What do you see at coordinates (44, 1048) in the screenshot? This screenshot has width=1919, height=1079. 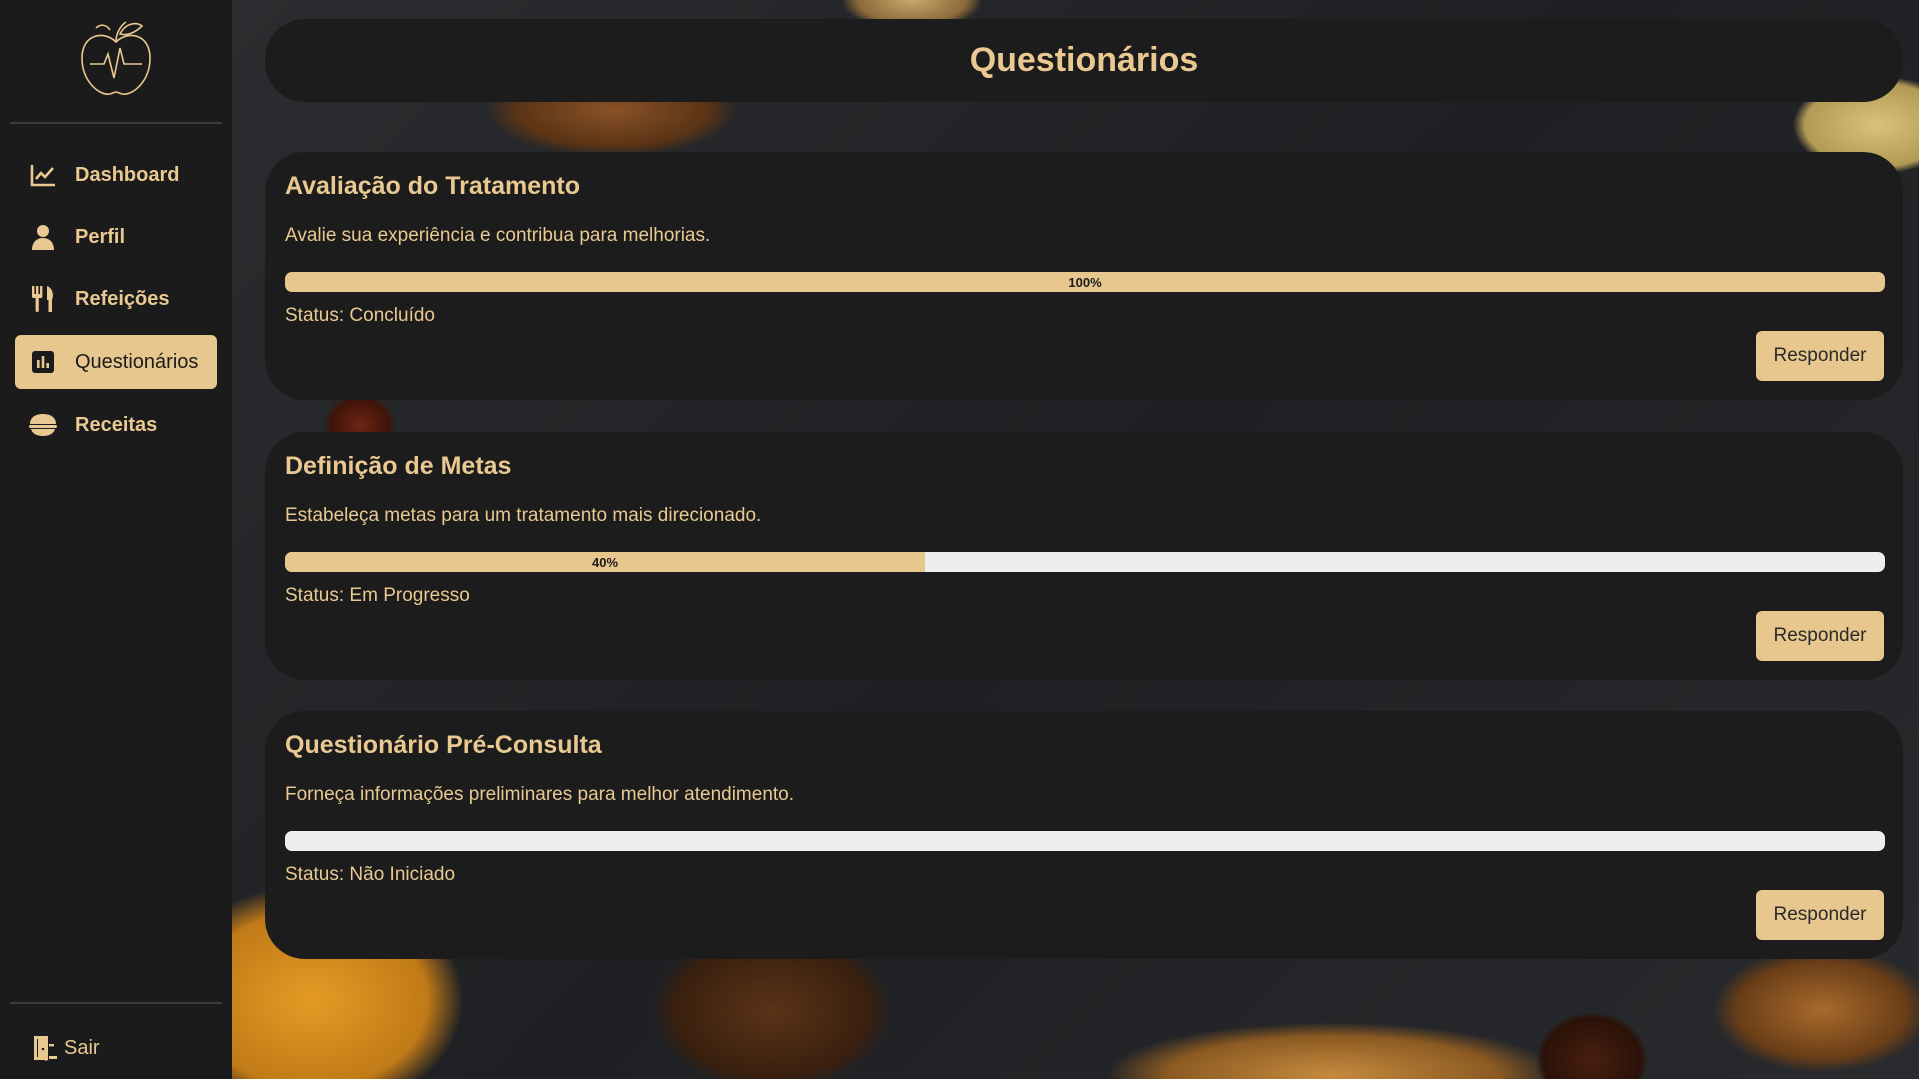 I see `door-exit-icon` at bounding box center [44, 1048].